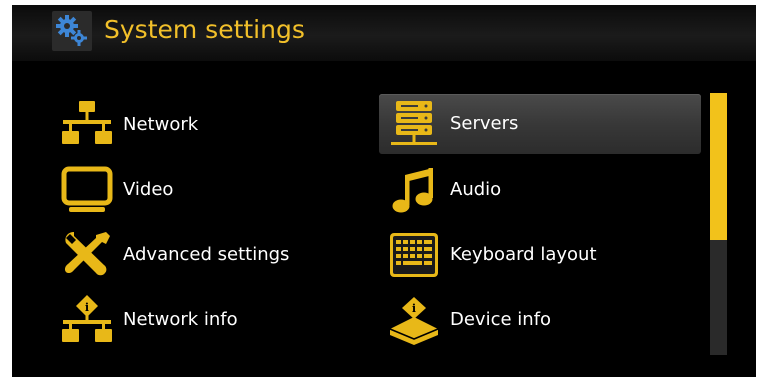  Describe the element at coordinates (87, 189) in the screenshot. I see `video-icon` at that location.